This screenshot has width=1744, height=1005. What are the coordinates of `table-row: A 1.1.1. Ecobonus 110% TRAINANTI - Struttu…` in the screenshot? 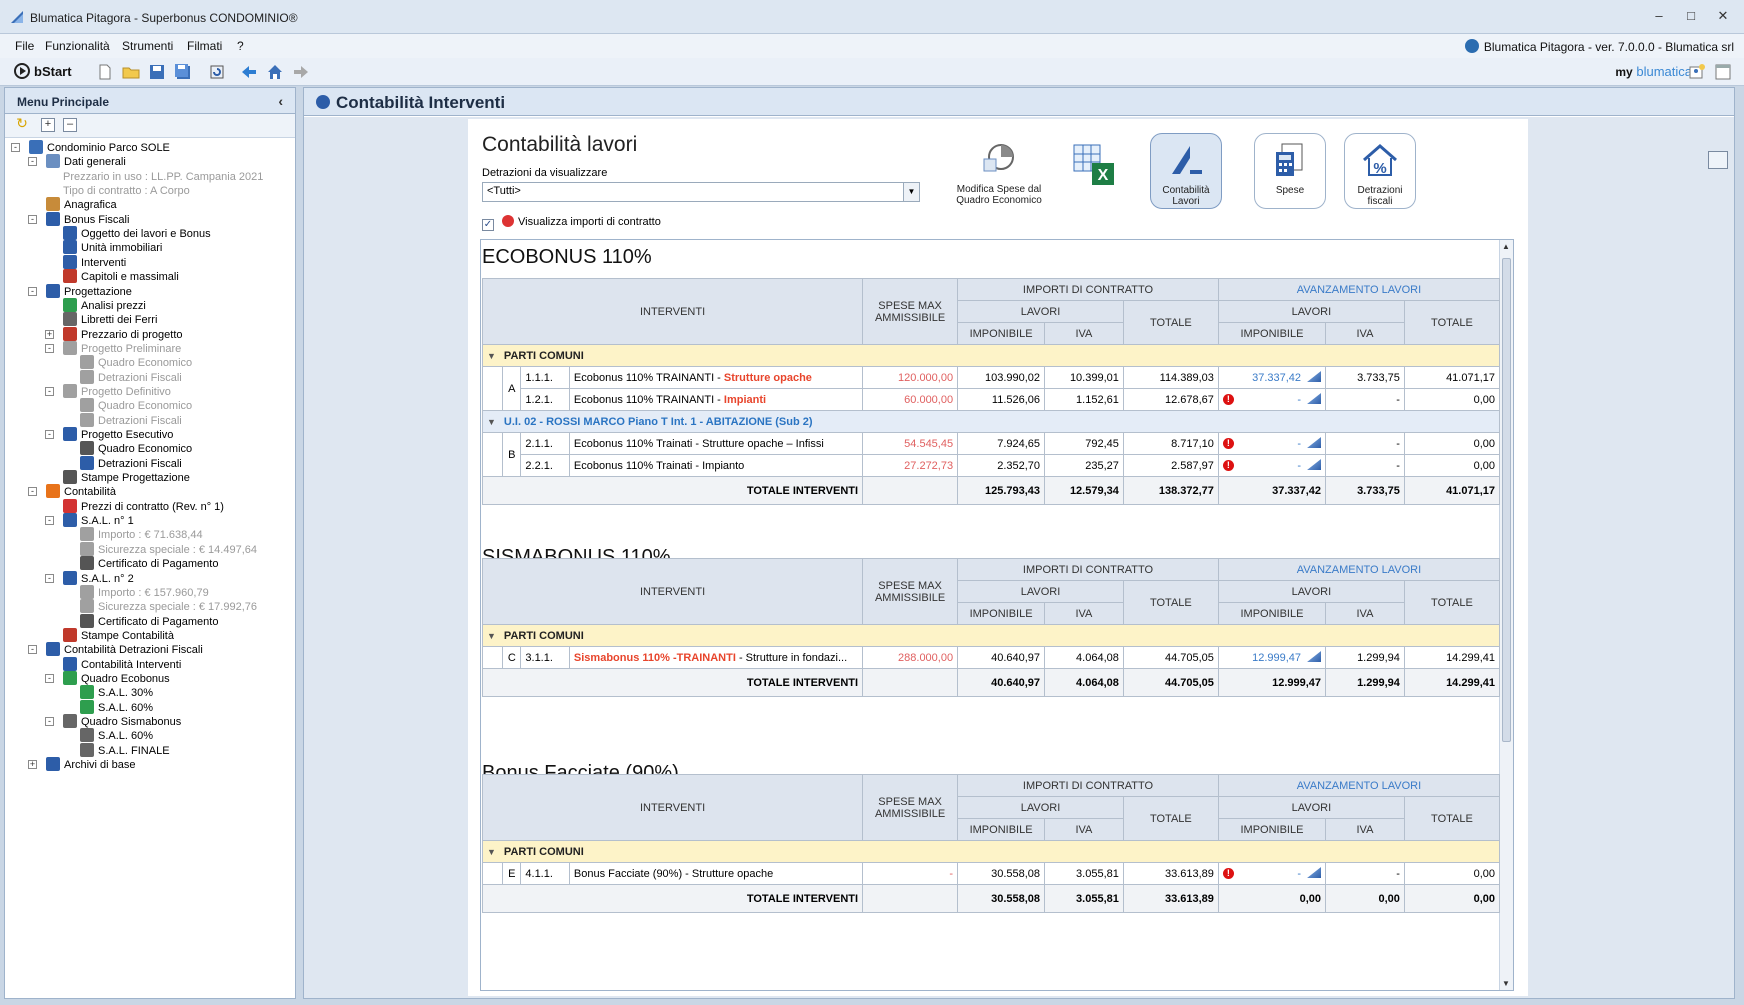 It's located at (991, 388).